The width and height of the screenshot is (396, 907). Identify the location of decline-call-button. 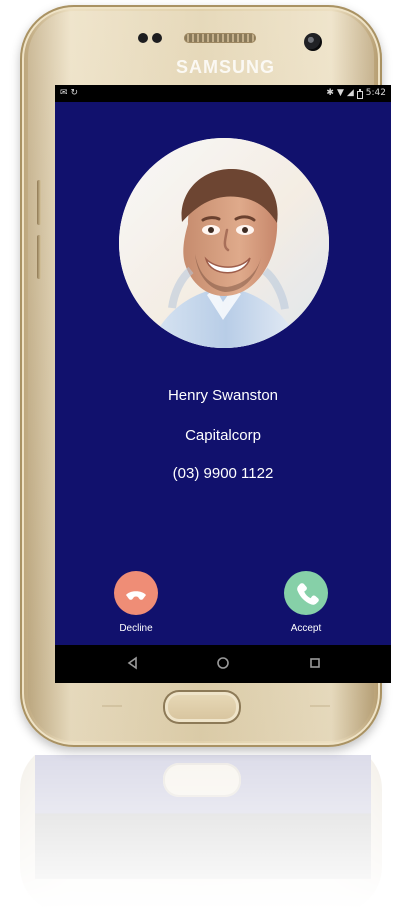
(136, 593).